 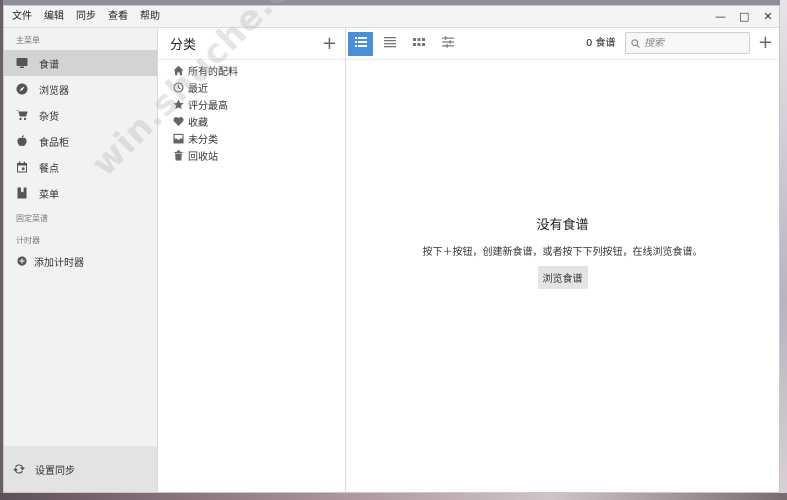 I want to click on grid-view-icon, so click(x=418, y=43).